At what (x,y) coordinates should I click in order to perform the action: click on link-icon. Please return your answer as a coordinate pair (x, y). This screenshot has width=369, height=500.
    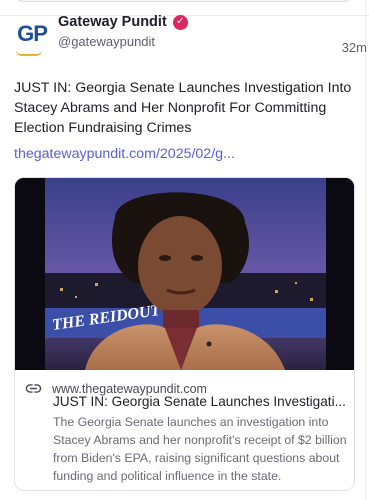
    Looking at the image, I should click on (33, 388).